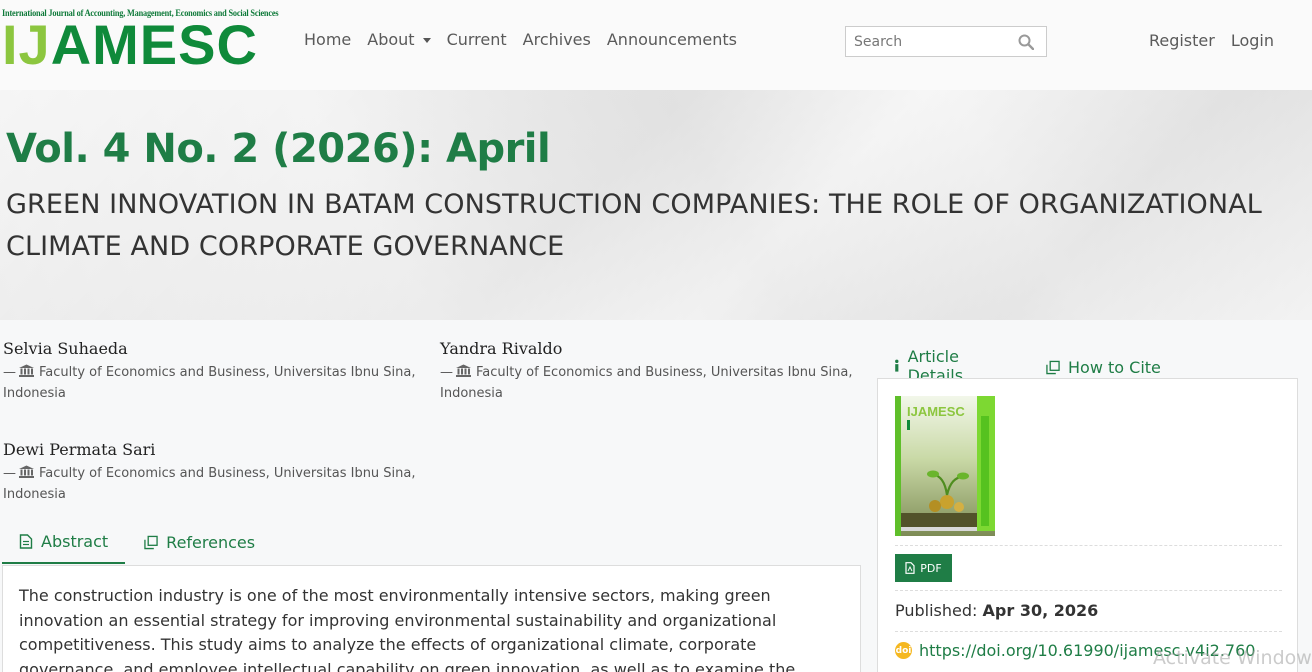 The height and width of the screenshot is (672, 1312). What do you see at coordinates (198, 543) in the screenshot?
I see `tab-references: References` at bounding box center [198, 543].